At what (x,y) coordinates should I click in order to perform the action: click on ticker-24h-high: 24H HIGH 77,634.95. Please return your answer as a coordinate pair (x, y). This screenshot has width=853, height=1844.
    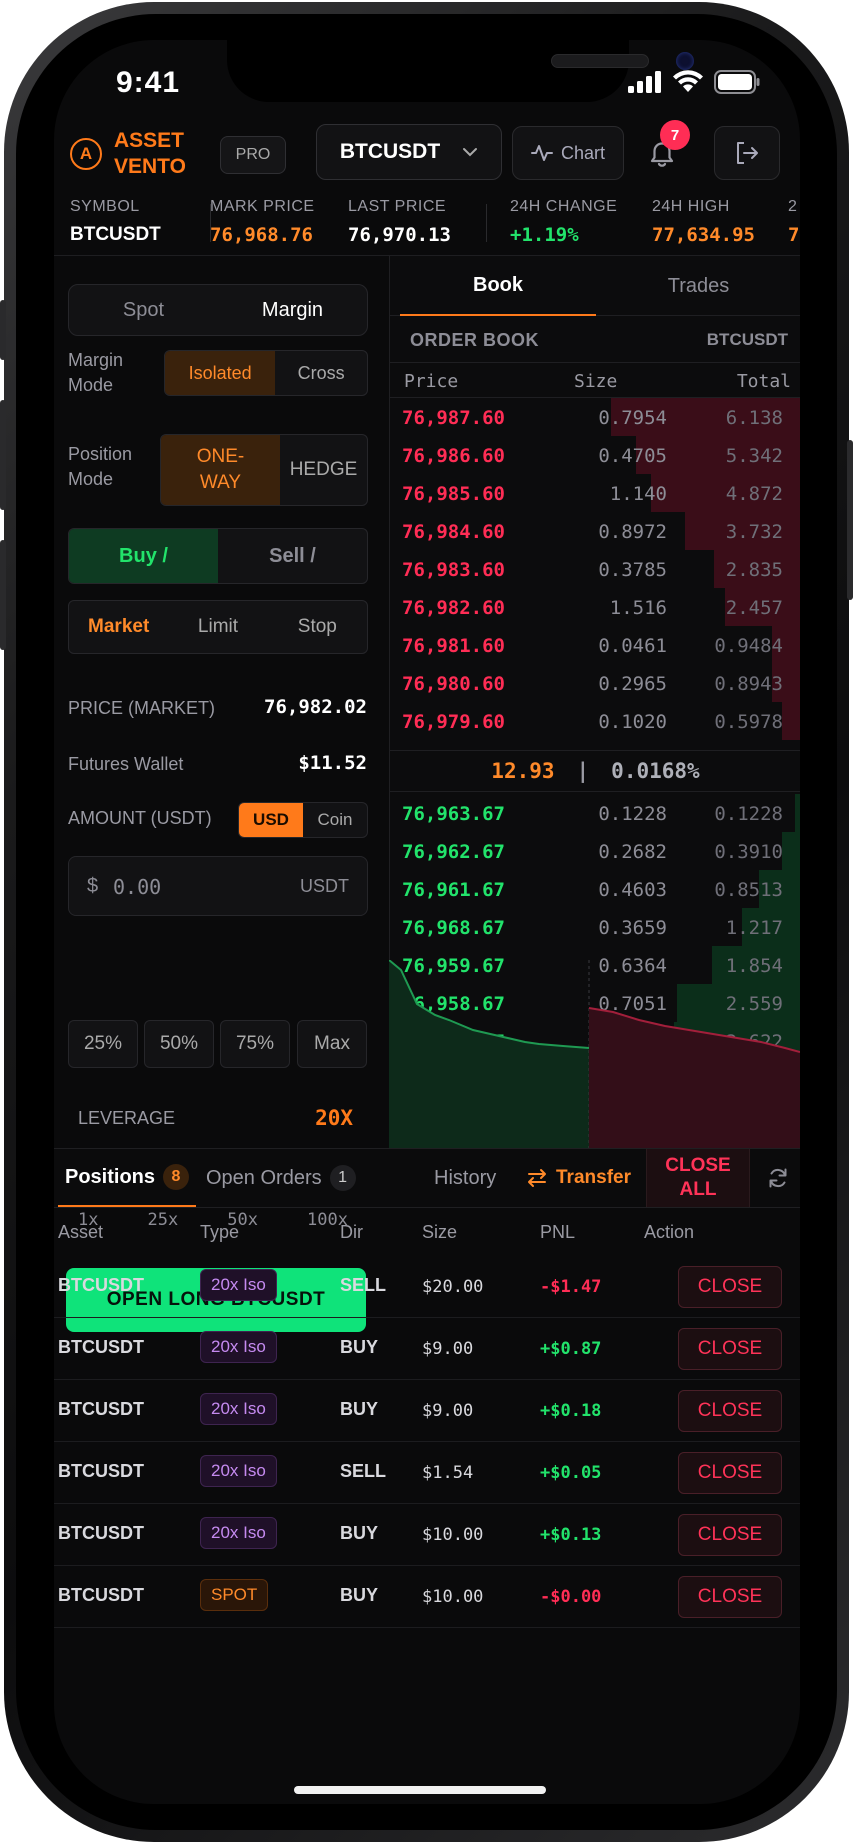
    Looking at the image, I should click on (703, 222).